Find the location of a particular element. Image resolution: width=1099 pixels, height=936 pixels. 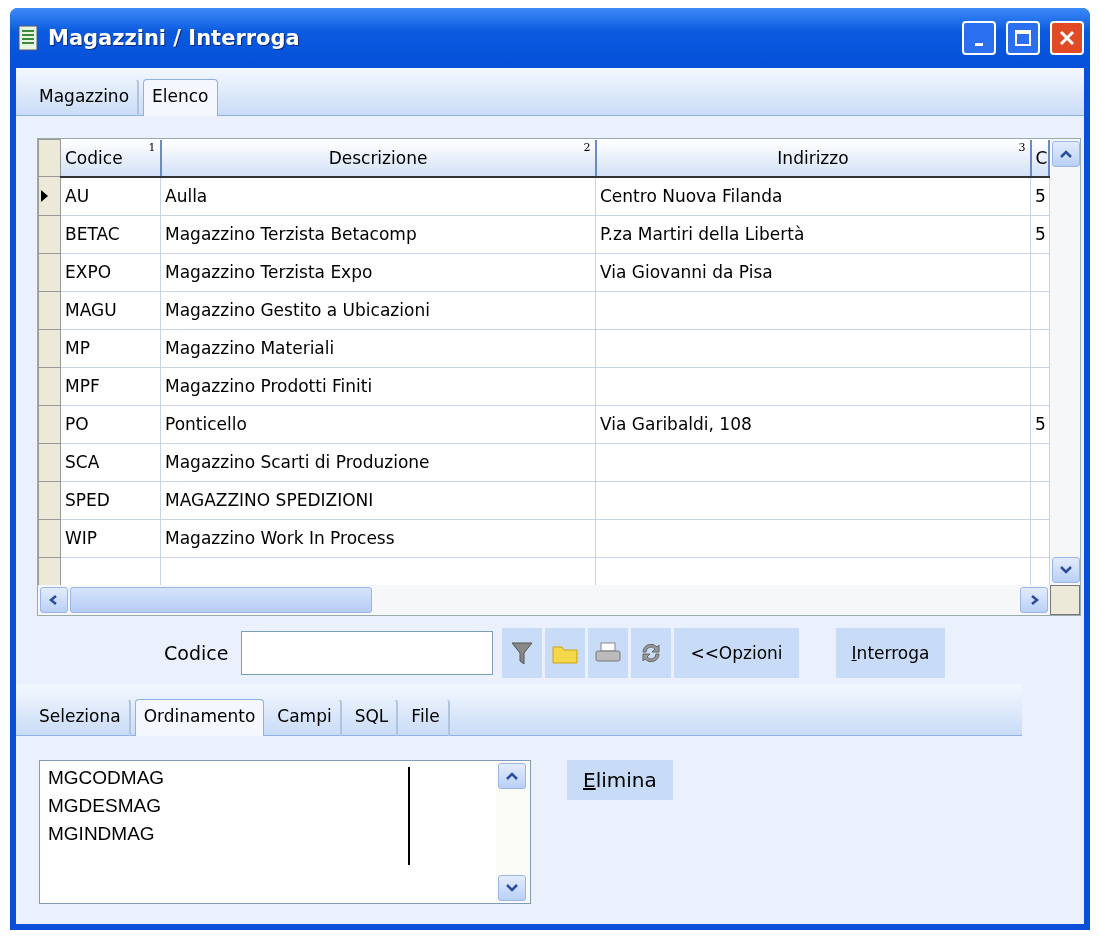

column-title: Codice is located at coordinates (94, 157).